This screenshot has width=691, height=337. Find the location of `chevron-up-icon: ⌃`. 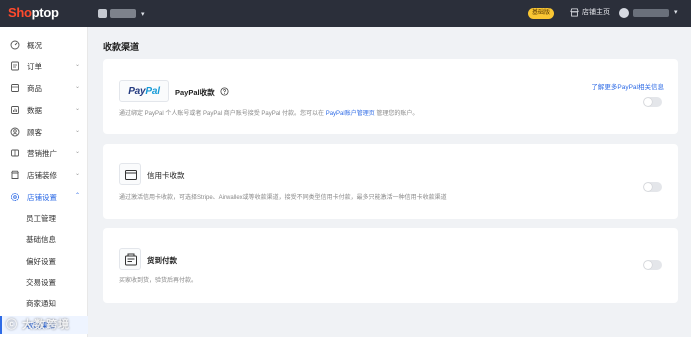

chevron-up-icon: ⌃ is located at coordinates (78, 196).